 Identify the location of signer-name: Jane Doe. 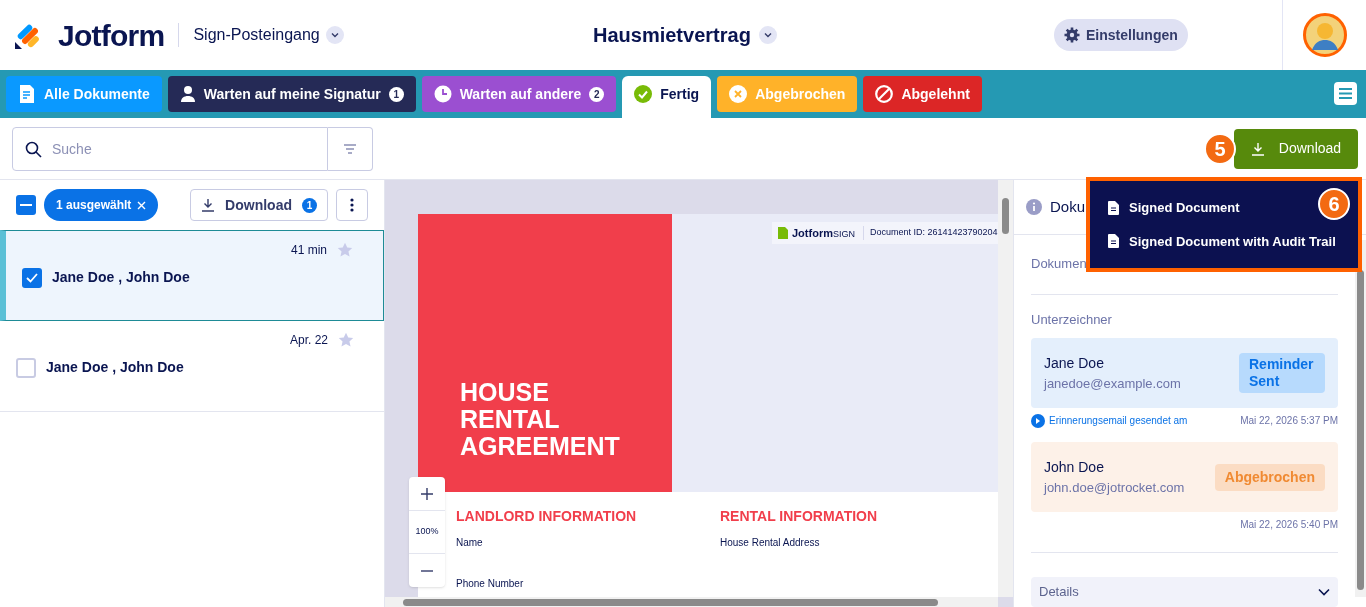
(1074, 363).